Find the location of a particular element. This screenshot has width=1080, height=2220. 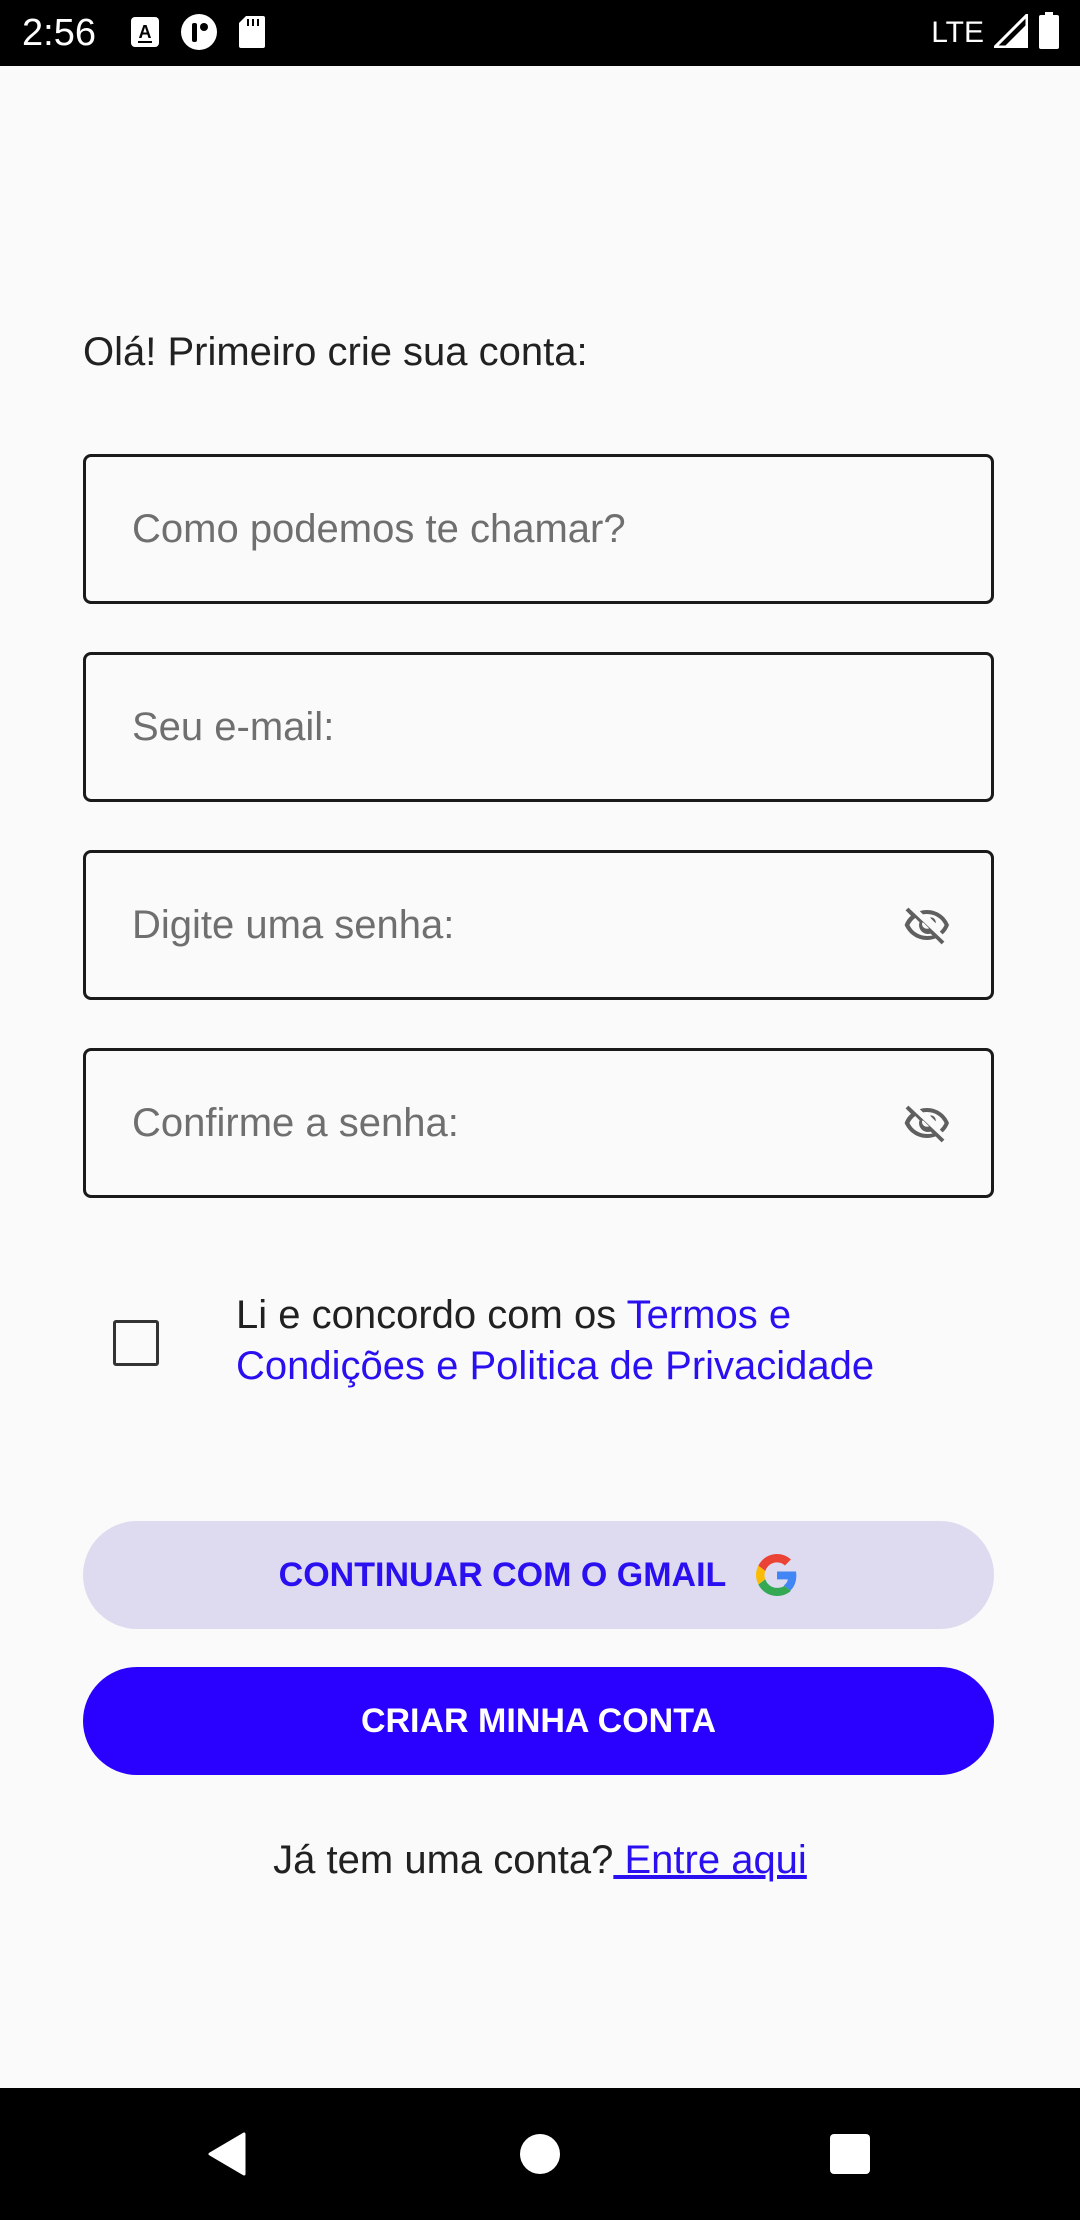

page-title: Olá! Primeiro crie sua conta: is located at coordinates (335, 352).